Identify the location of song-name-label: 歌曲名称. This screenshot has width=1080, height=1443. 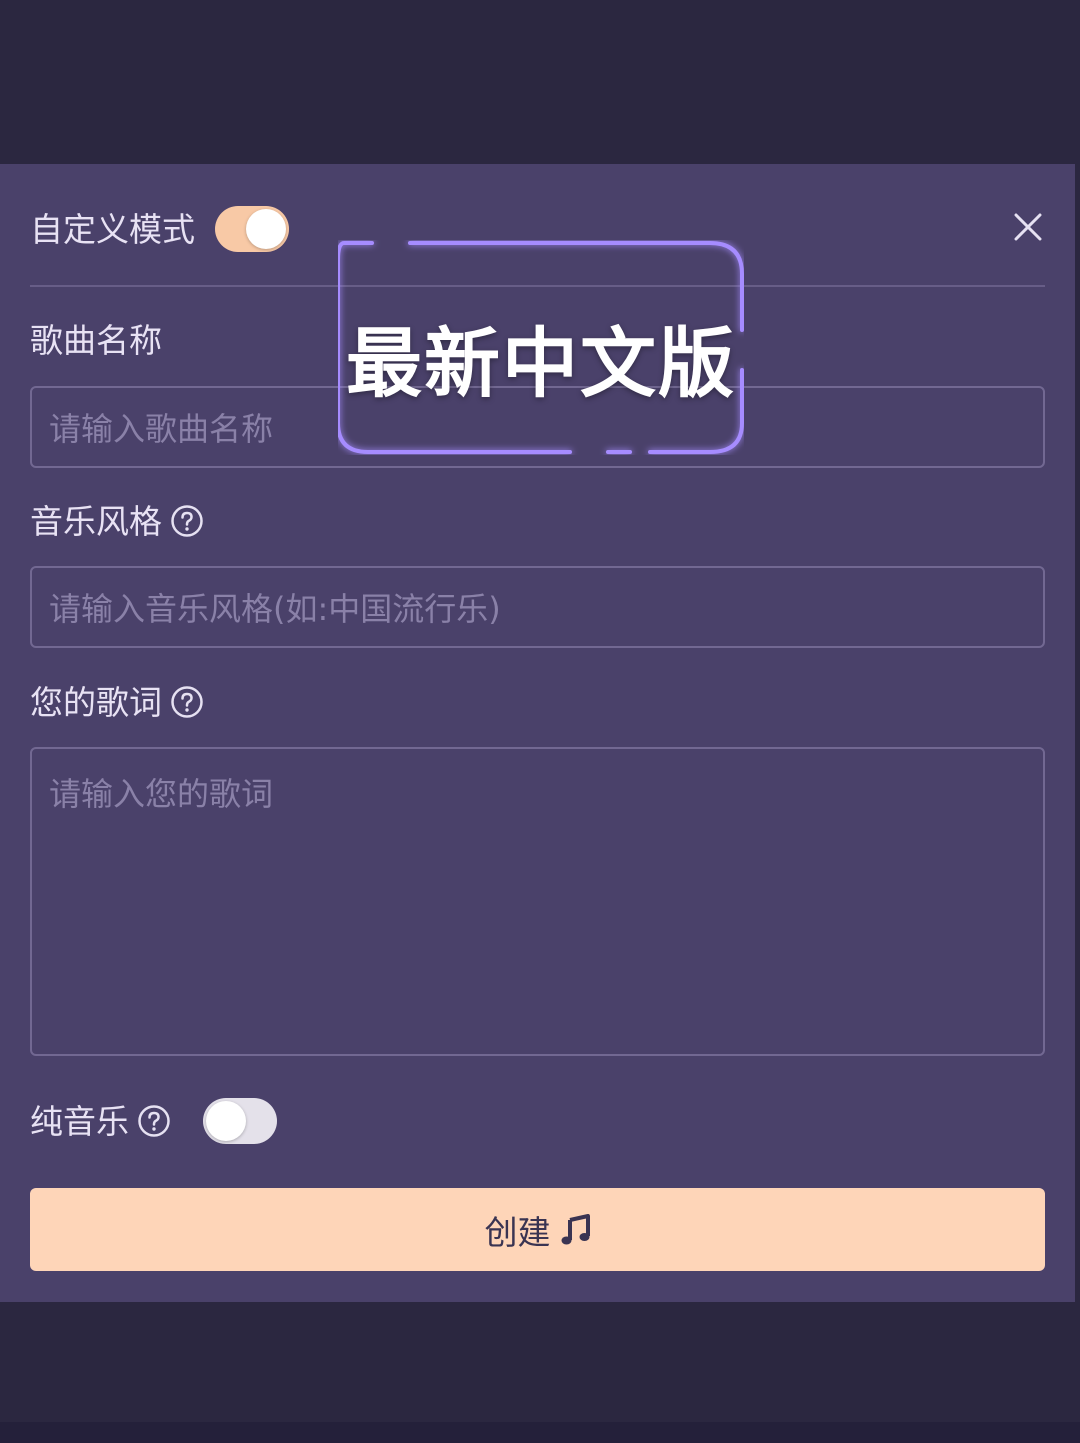
(96, 340).